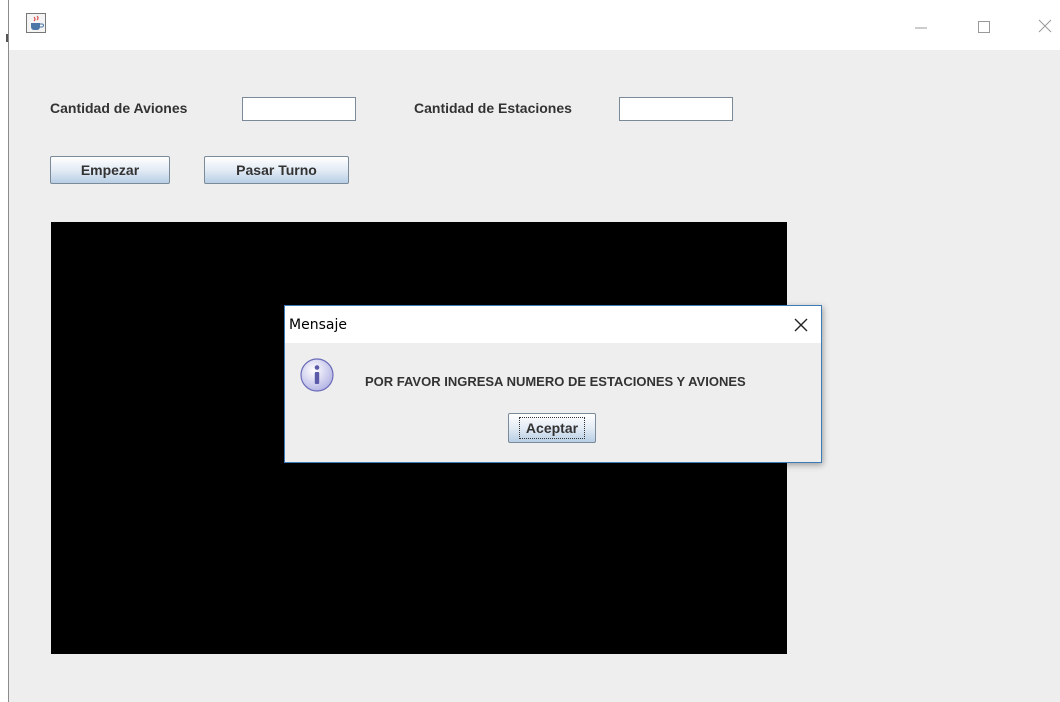  I want to click on close-icon, so click(1045, 26).